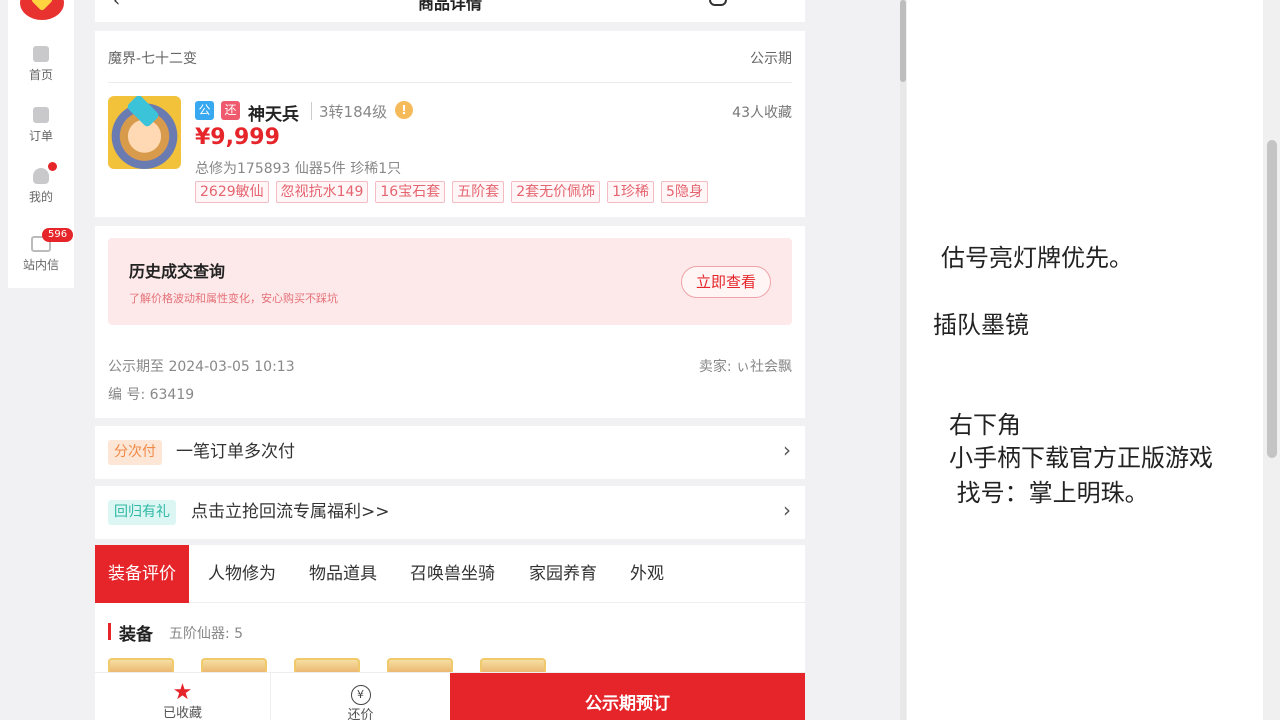 This screenshot has width=1280, height=720. Describe the element at coordinates (142, 512) in the screenshot. I see `return-gift-tag: 回归有礼` at that location.